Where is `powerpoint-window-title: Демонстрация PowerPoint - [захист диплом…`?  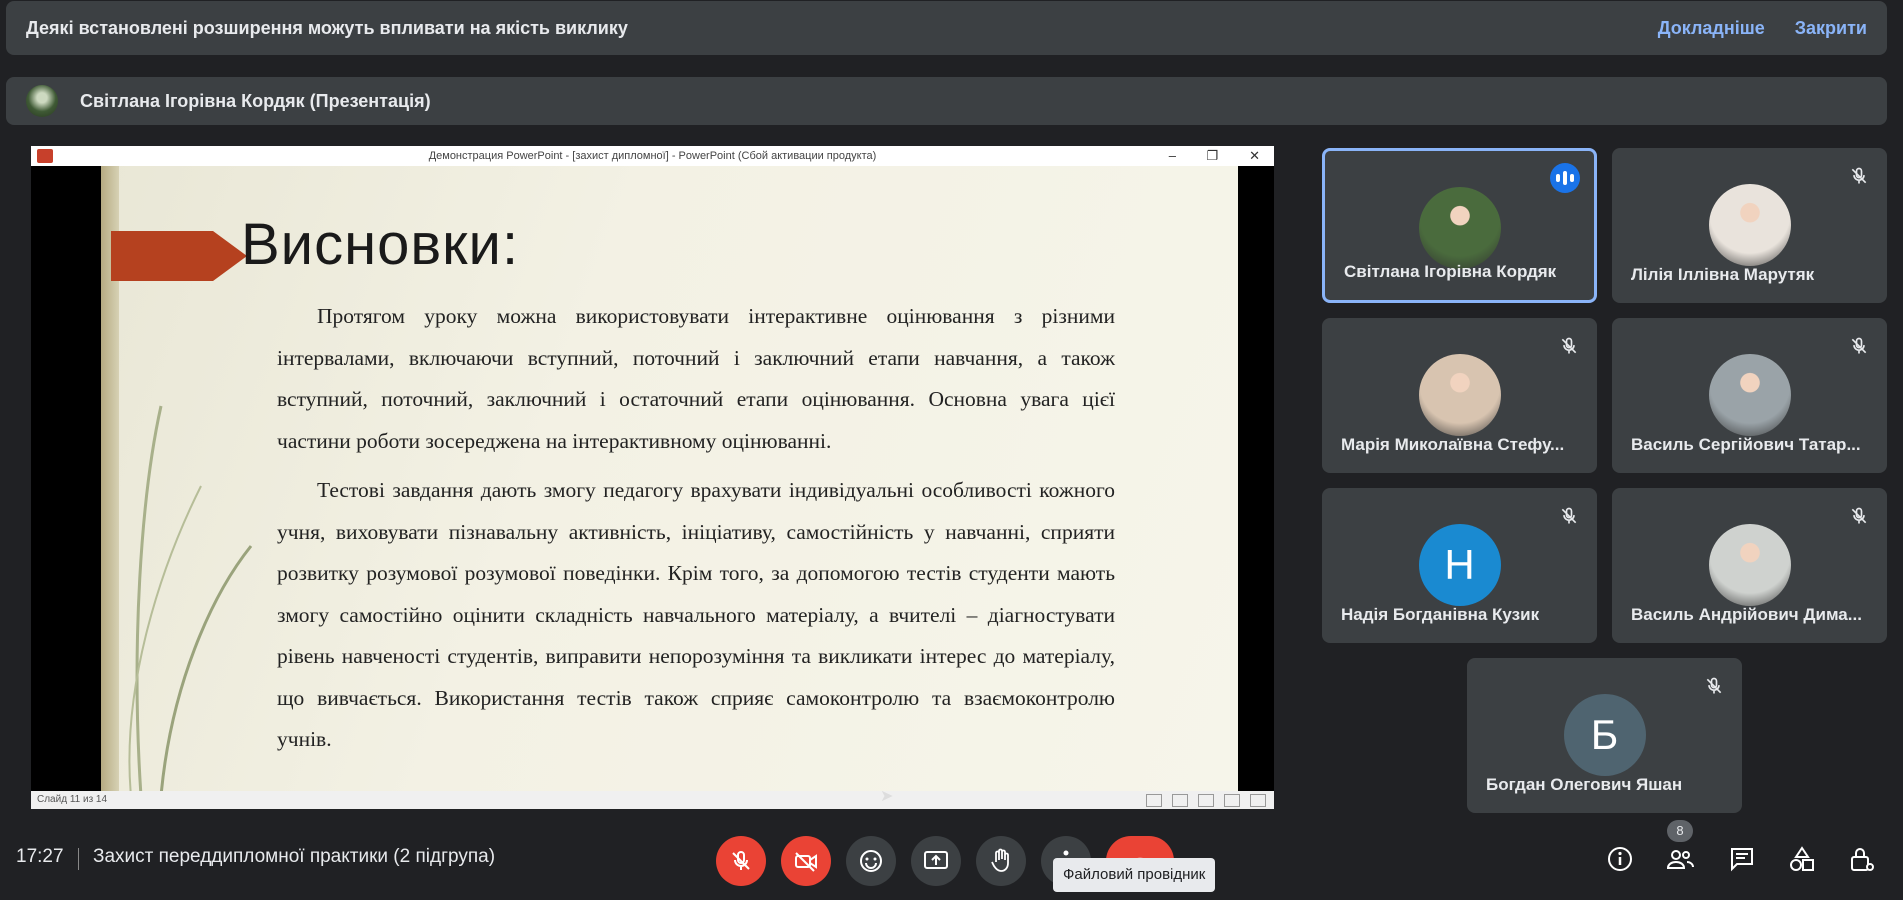
powerpoint-window-title: Демонстрация PowerPoint - [захист диплом… is located at coordinates (652, 156).